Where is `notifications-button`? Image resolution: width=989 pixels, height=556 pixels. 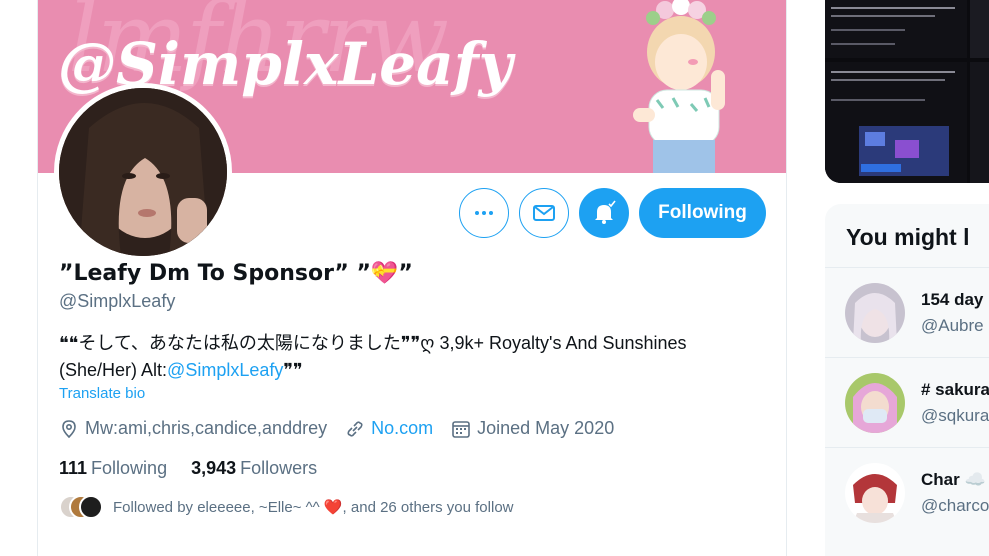
notifications-button is located at coordinates (604, 213).